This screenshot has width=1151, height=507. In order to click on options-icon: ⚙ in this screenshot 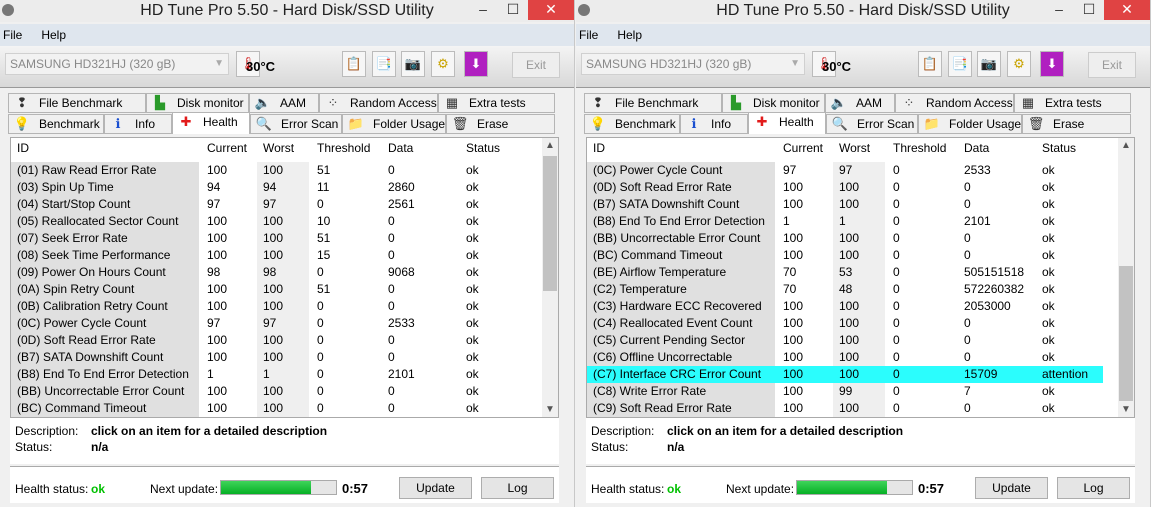, I will do `click(1019, 64)`.